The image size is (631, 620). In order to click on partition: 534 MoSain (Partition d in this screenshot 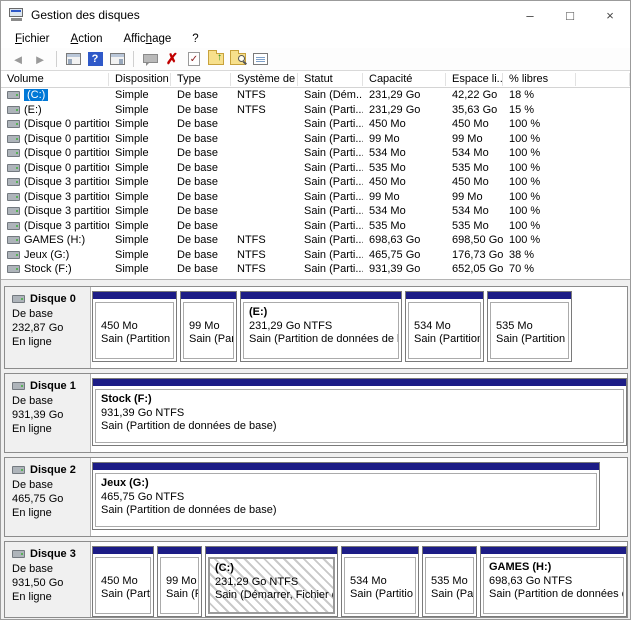, I will do `click(444, 326)`.